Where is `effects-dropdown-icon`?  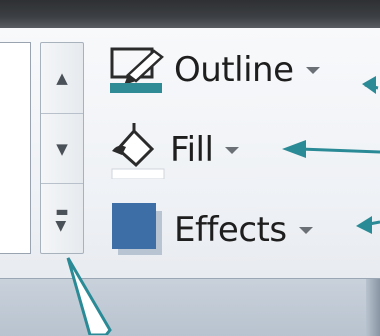
effects-dropdown-icon is located at coordinates (305, 230).